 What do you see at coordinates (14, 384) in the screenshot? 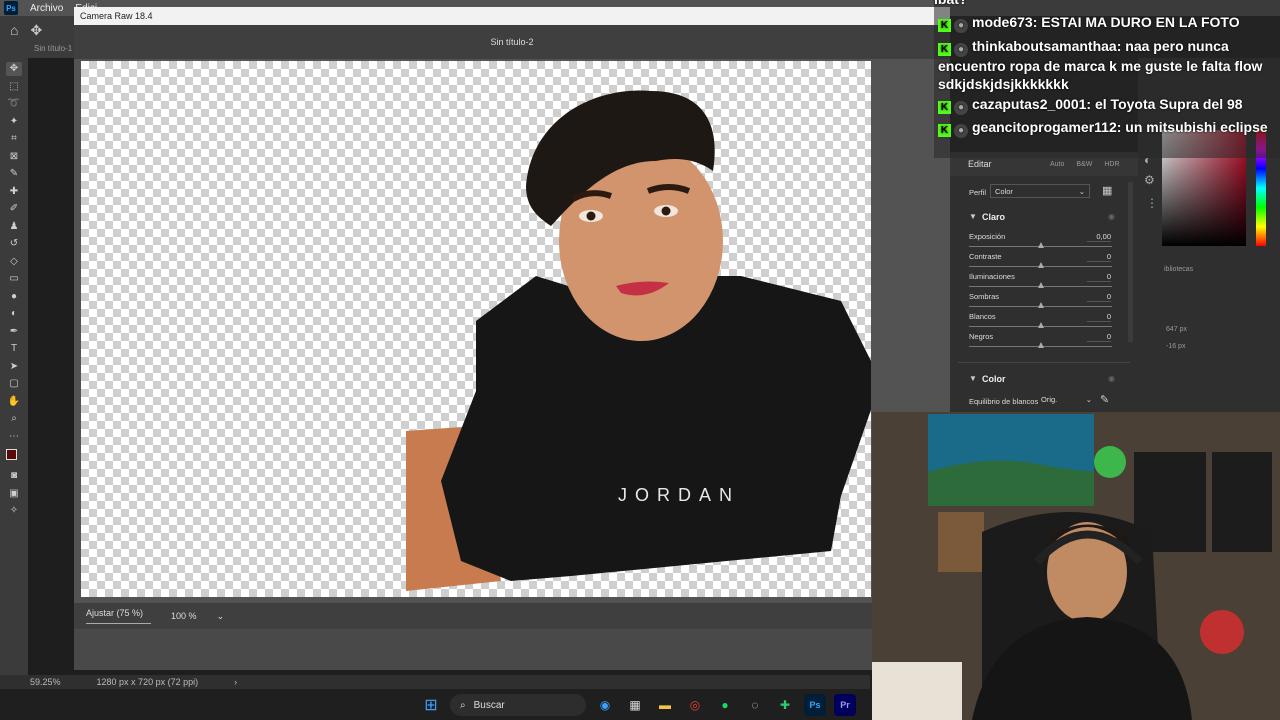
I see `shape-tool-icon: ▢` at bounding box center [14, 384].